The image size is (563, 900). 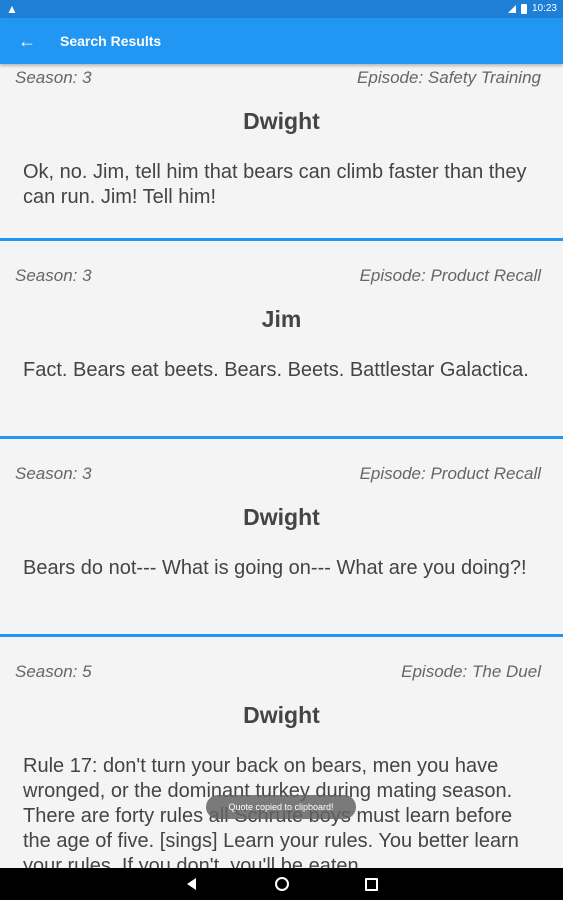 I want to click on status-bar: ▲ 10:23, so click(x=281, y=9).